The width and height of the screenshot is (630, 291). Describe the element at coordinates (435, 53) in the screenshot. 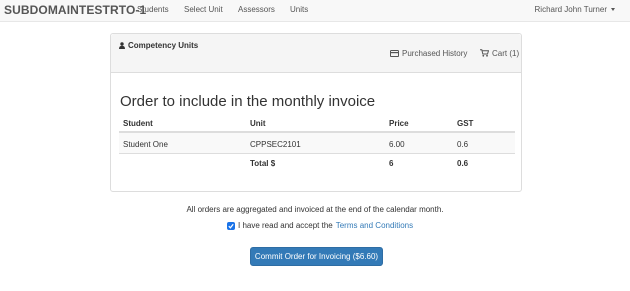

I see `purchased-history-label: Purchased History` at that location.